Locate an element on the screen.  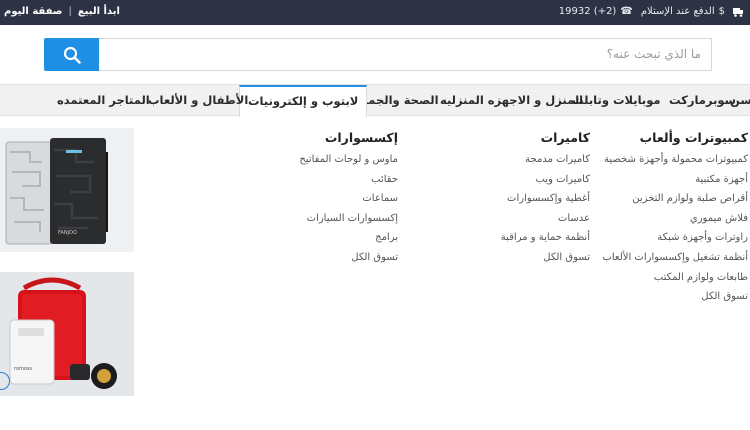
tab-certified-stores: المتاجر المعتمده is located at coordinates (103, 100).